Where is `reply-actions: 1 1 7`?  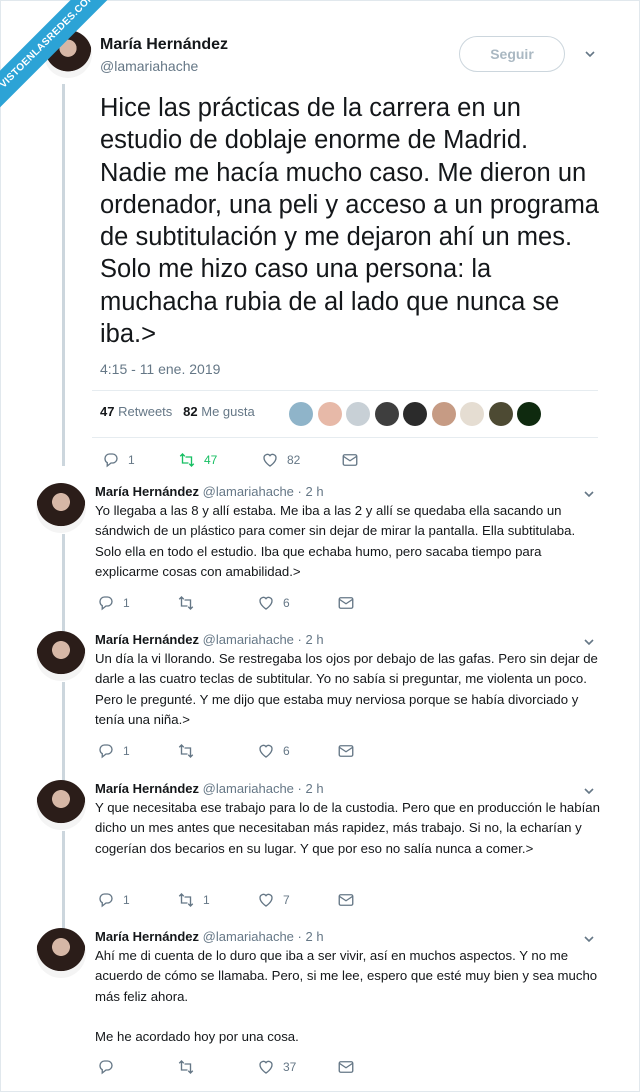
reply-actions: 1 1 7 is located at coordinates (247, 901).